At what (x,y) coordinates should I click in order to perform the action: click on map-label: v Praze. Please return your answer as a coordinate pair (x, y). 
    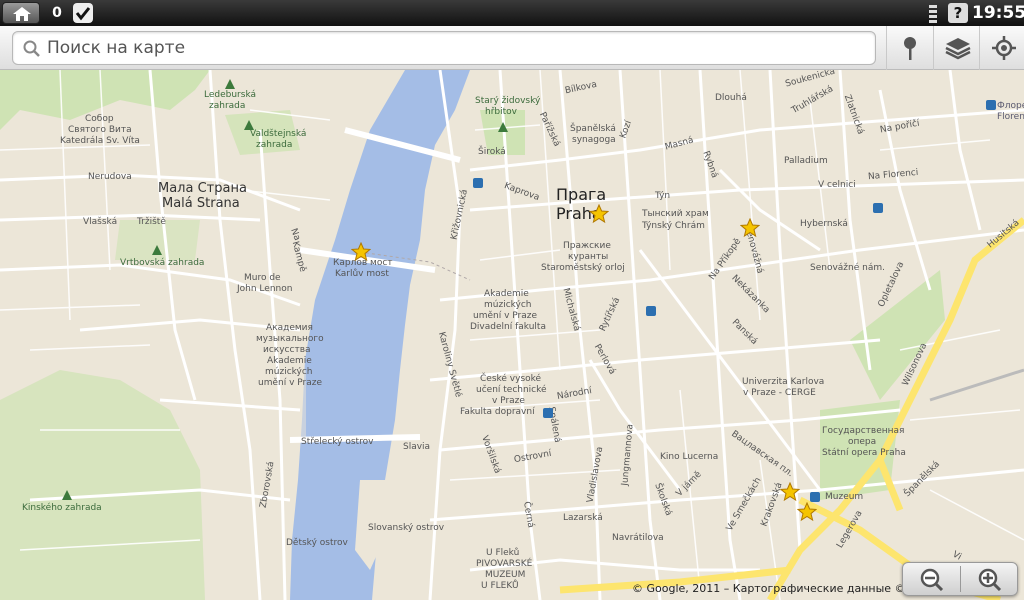
    Looking at the image, I should click on (508, 401).